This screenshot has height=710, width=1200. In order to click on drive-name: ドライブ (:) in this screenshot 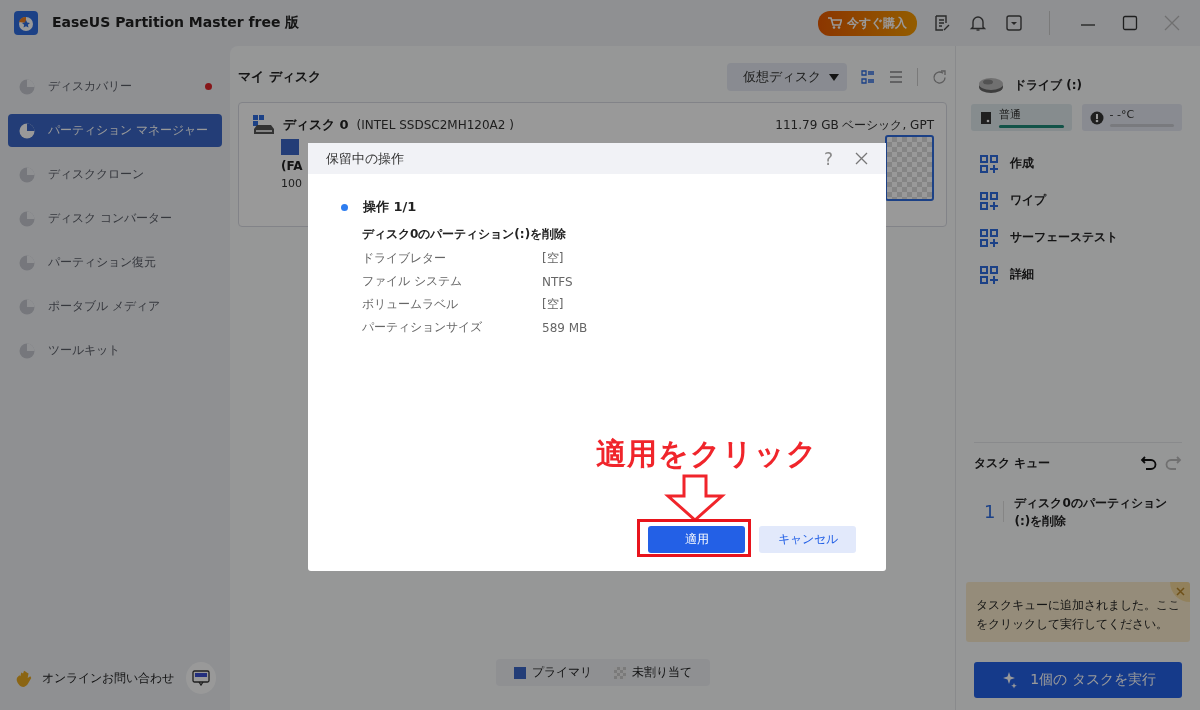, I will do `click(1048, 85)`.